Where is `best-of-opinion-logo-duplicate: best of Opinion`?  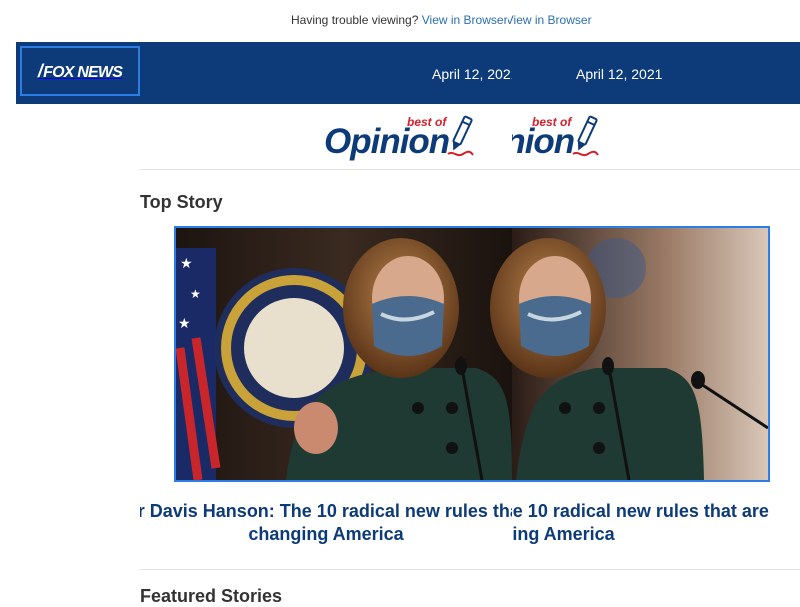
best-of-opinion-logo-duplicate: best of Opinion is located at coordinates (567, 140).